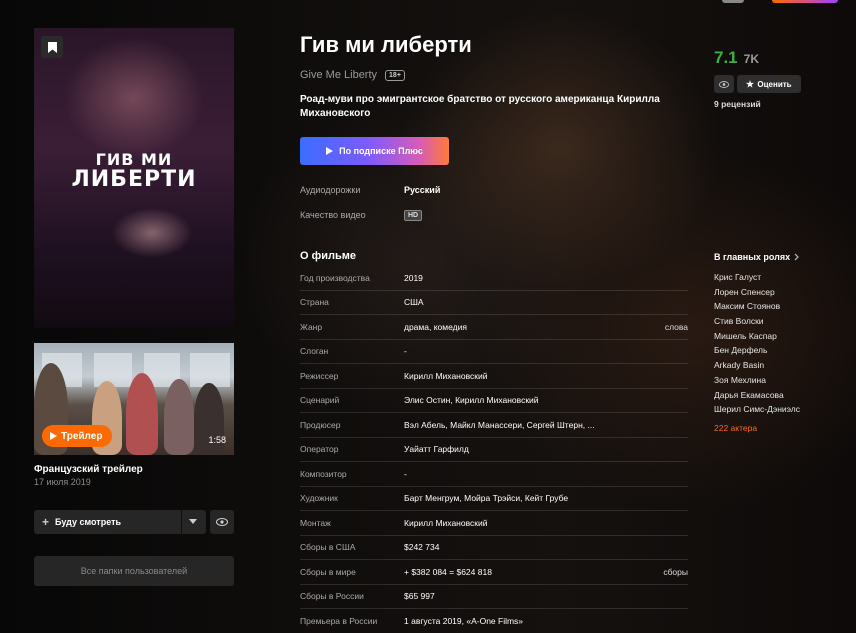 The image size is (856, 633). I want to click on info-row-key: Сборы в России, so click(332, 596).